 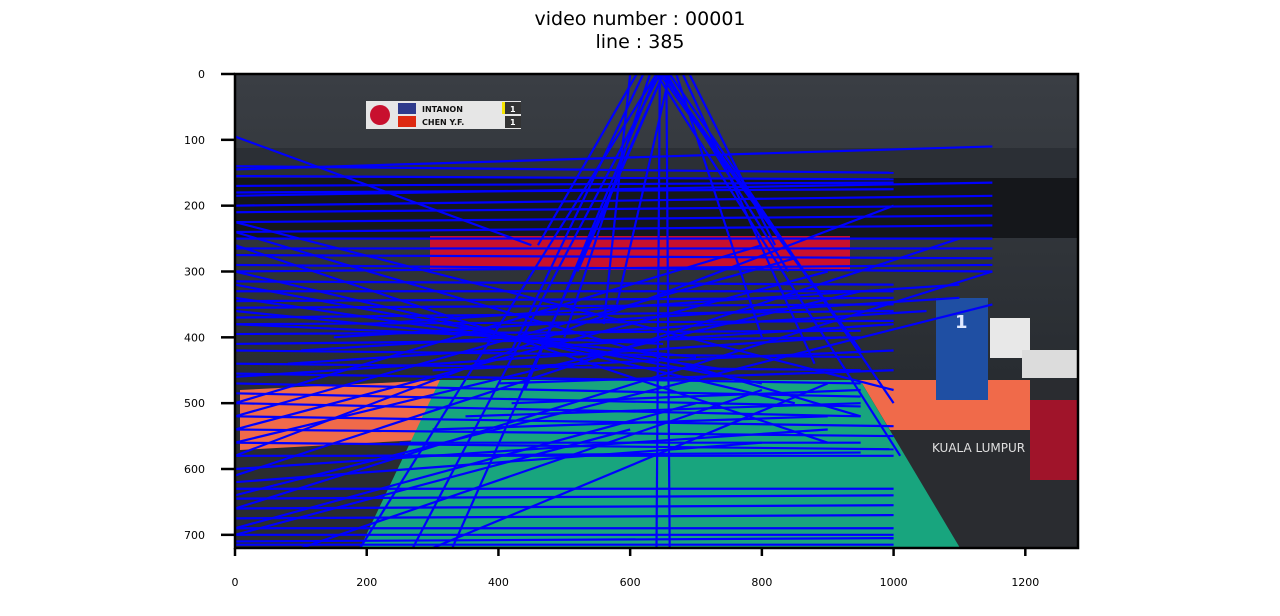 What do you see at coordinates (761, 582) in the screenshot?
I see `x-tick-label: 800` at bounding box center [761, 582].